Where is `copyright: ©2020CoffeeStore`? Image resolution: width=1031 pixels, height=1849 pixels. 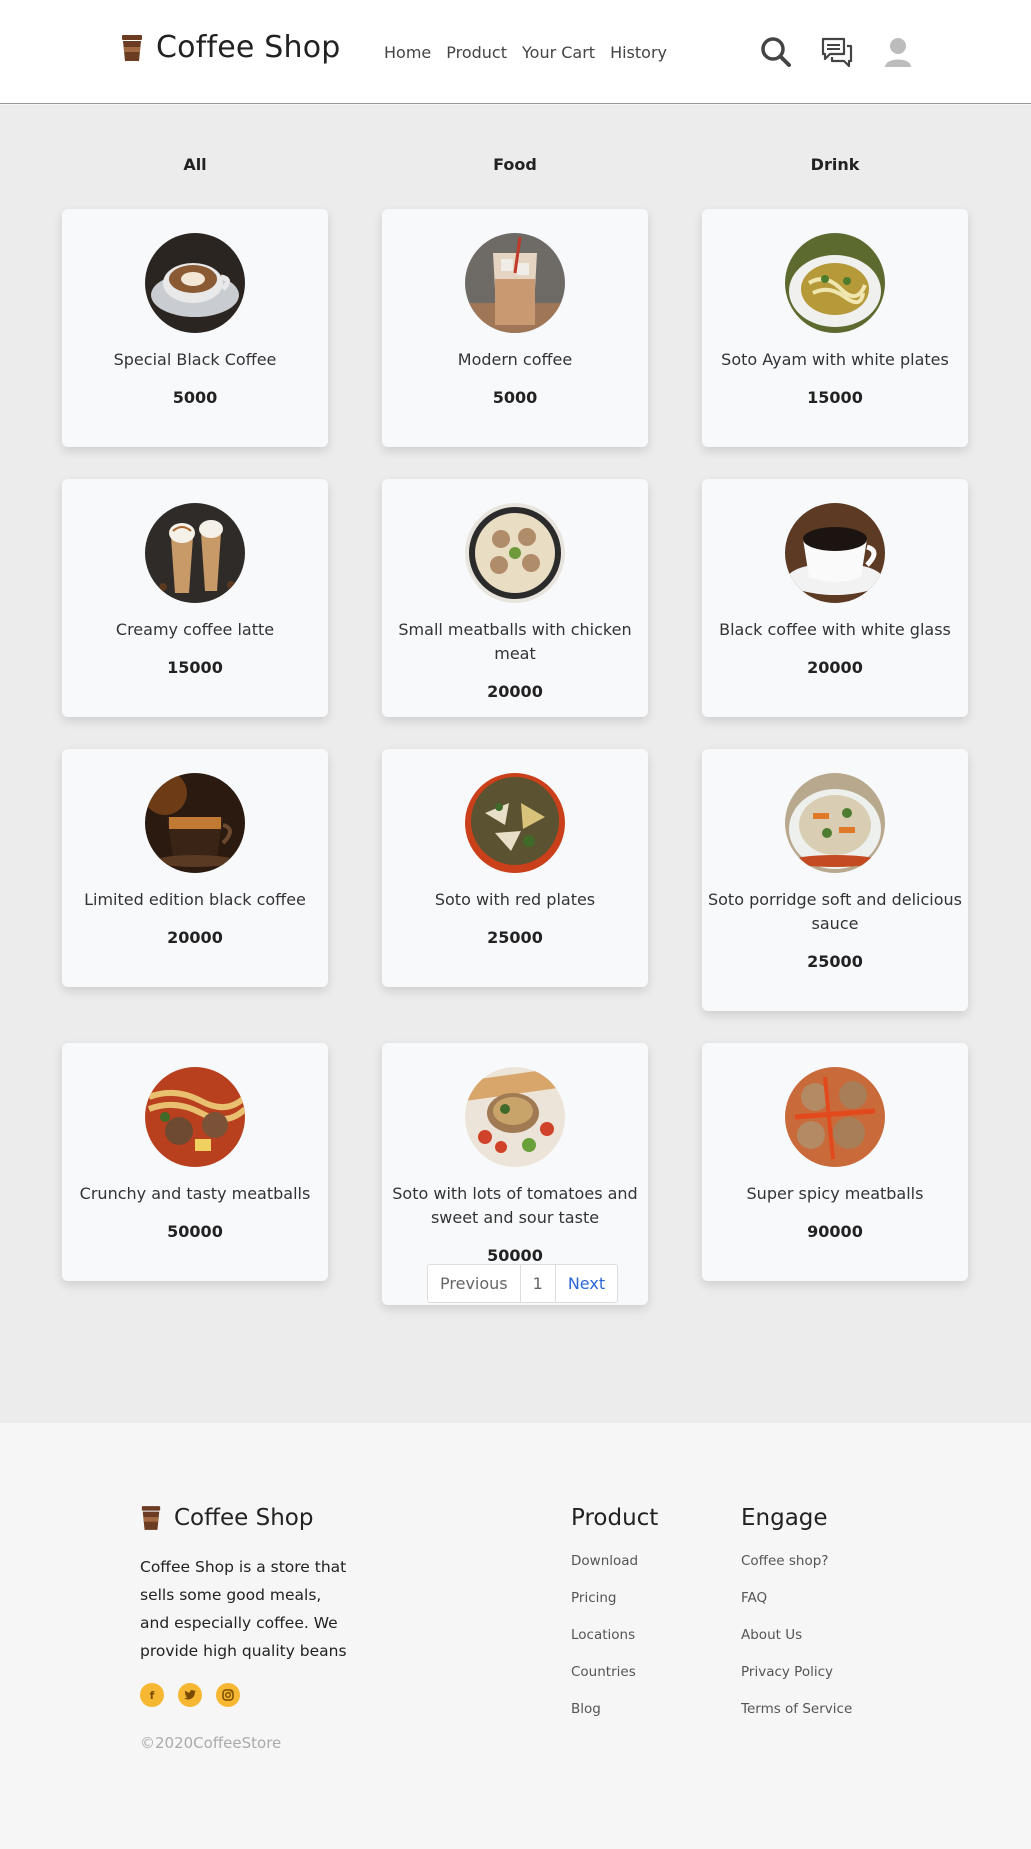 copyright: ©2020CoffeeStore is located at coordinates (211, 1743).